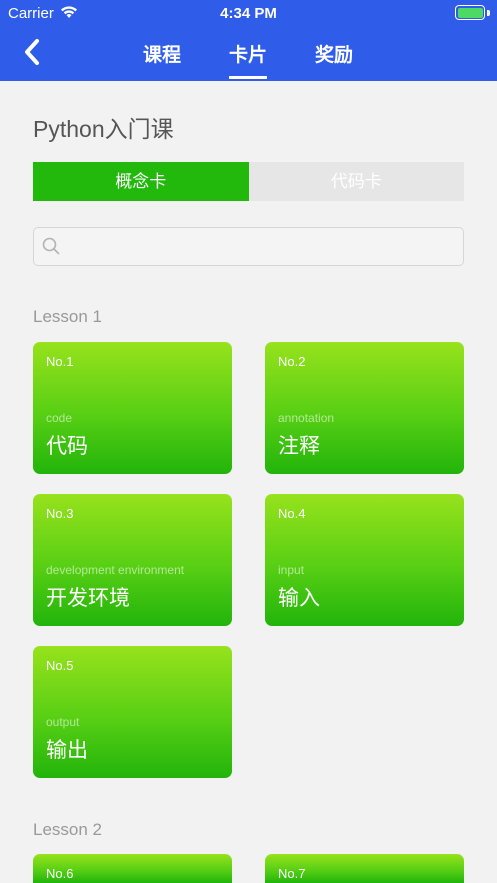  I want to click on segment-concept-cards: 概念卡, so click(141, 181).